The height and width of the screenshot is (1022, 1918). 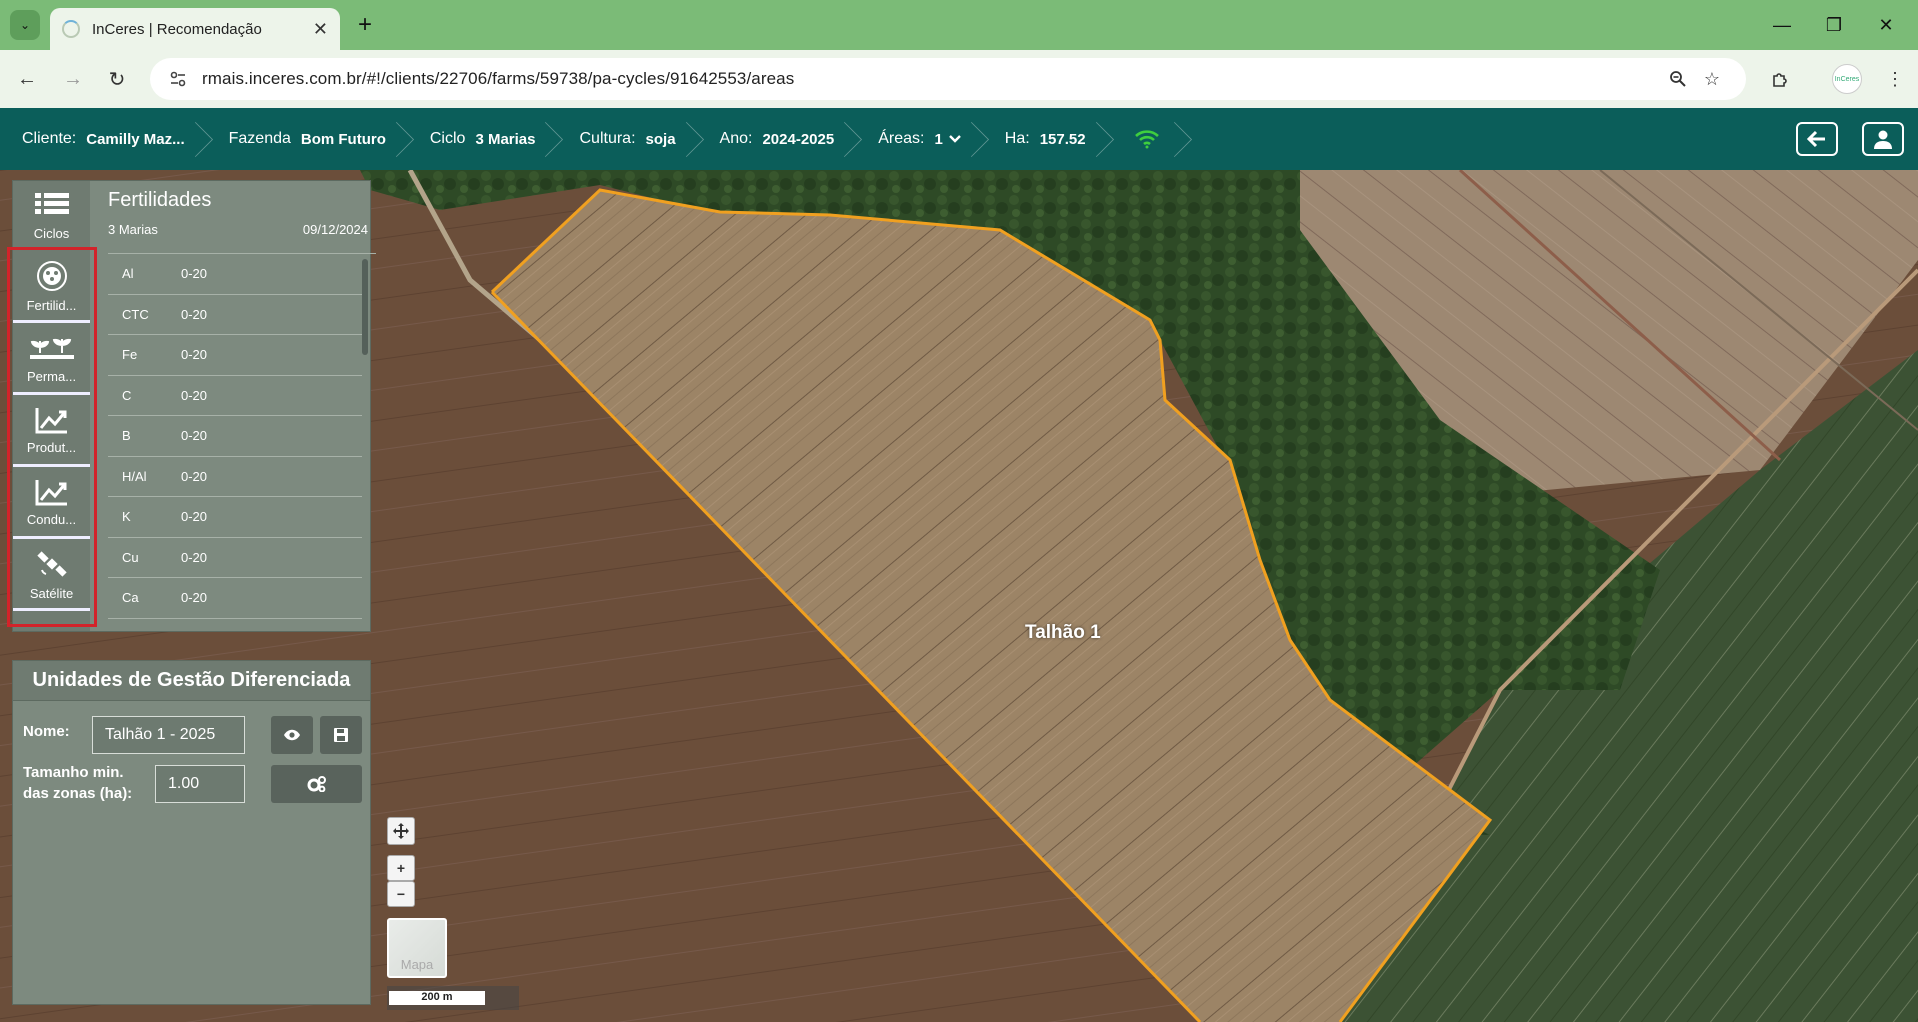 I want to click on save-button, so click(x=341, y=735).